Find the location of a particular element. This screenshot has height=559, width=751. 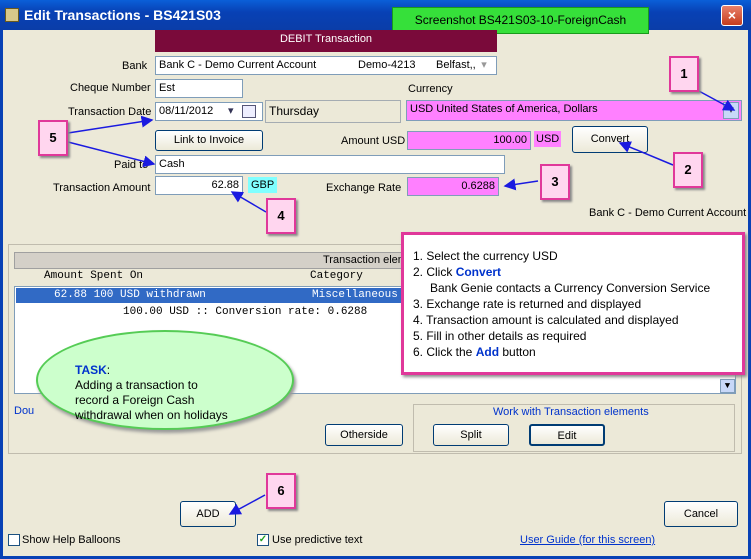

callout-1: 1 is located at coordinates (684, 74).